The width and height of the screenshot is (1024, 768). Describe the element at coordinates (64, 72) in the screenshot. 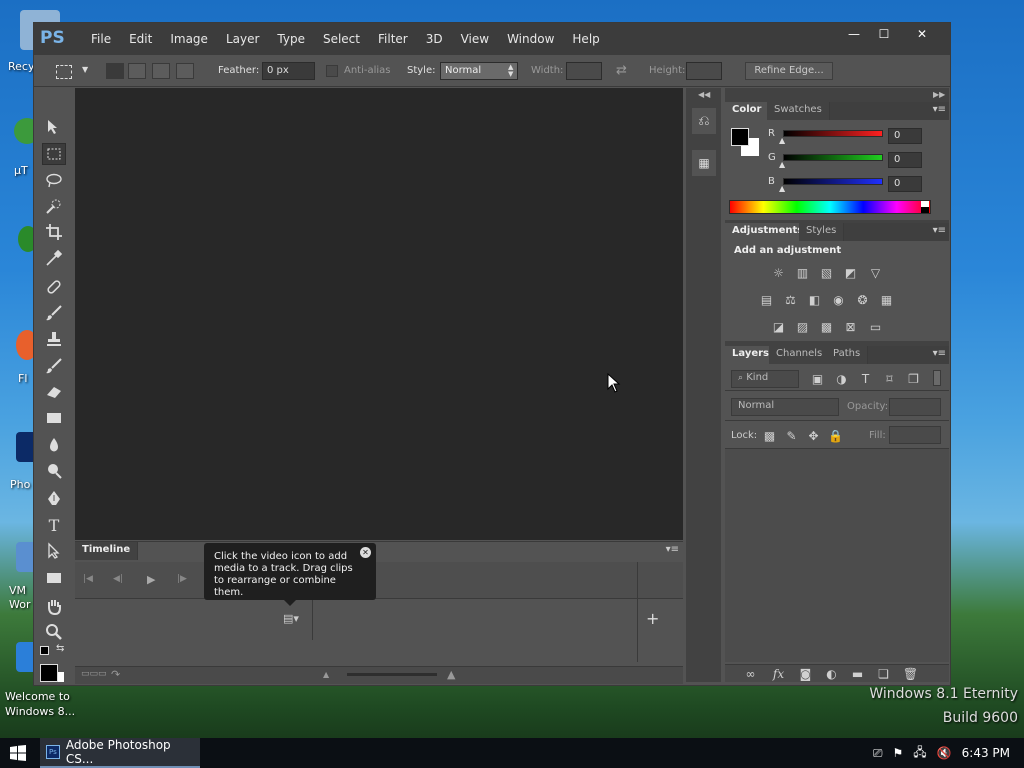

I see `rect-marquee-preset-icon` at that location.